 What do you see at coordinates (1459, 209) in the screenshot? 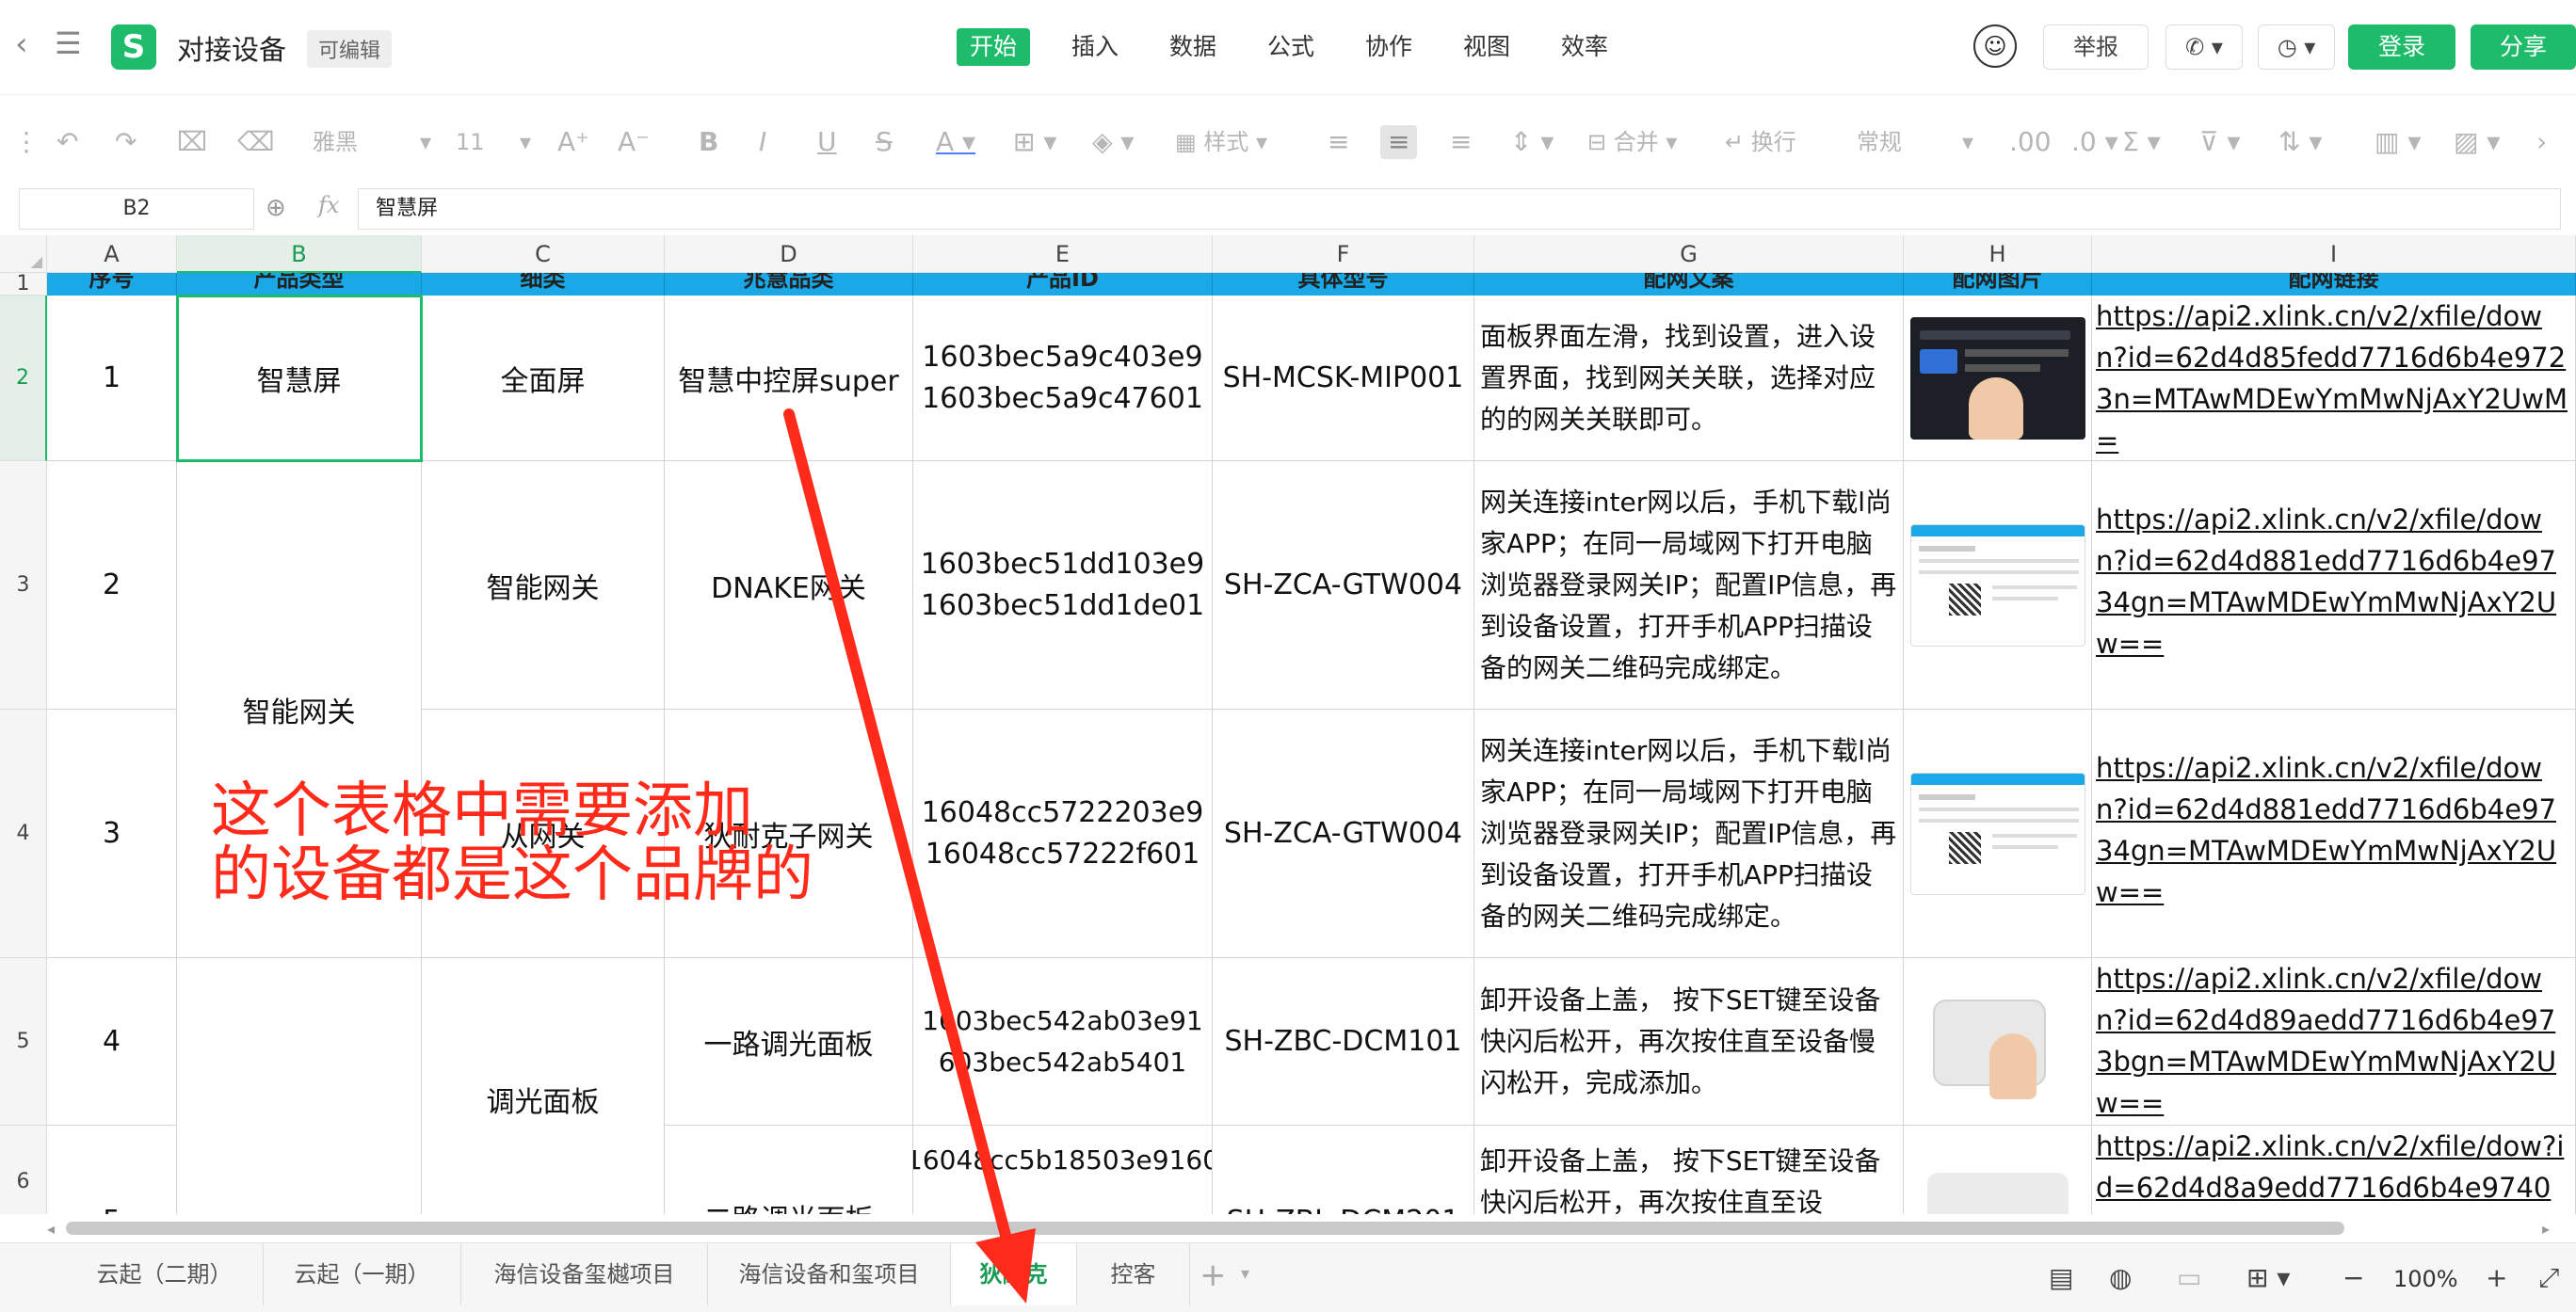
I see `formula-input: 智慧屏` at bounding box center [1459, 209].